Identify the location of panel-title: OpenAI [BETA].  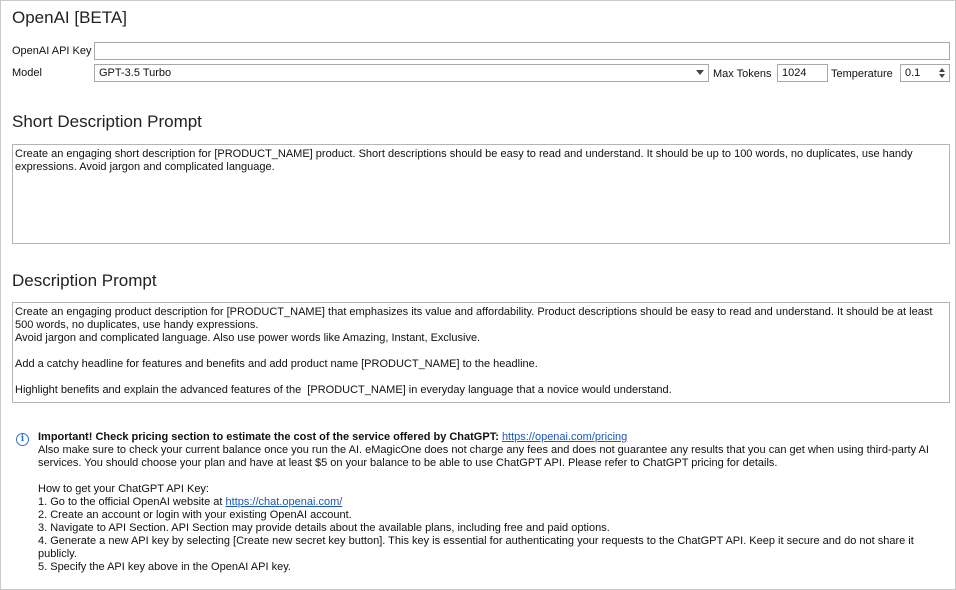
(69, 17).